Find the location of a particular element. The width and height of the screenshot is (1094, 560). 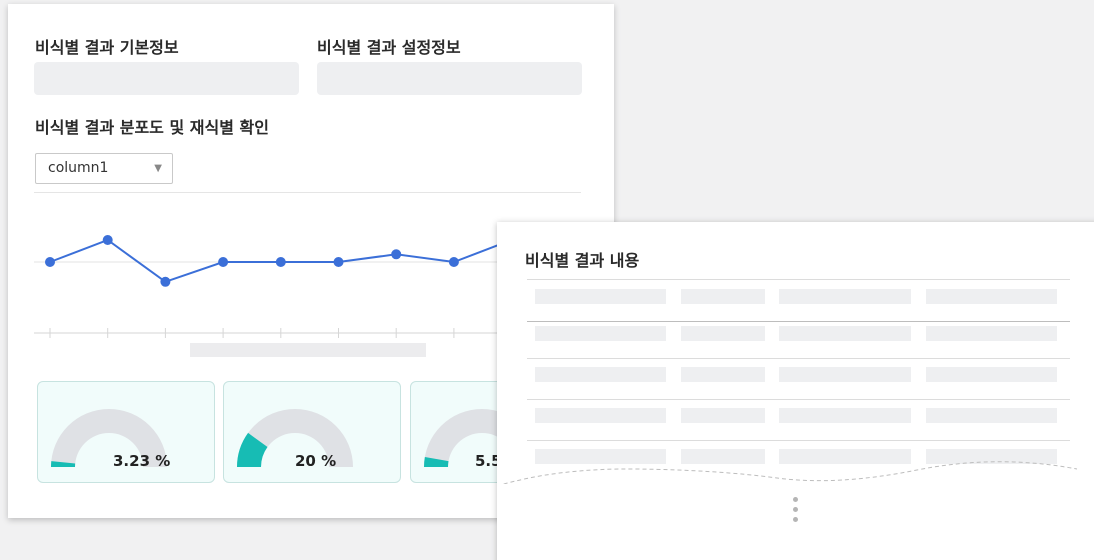

chart-scrollbar is located at coordinates (308, 350).